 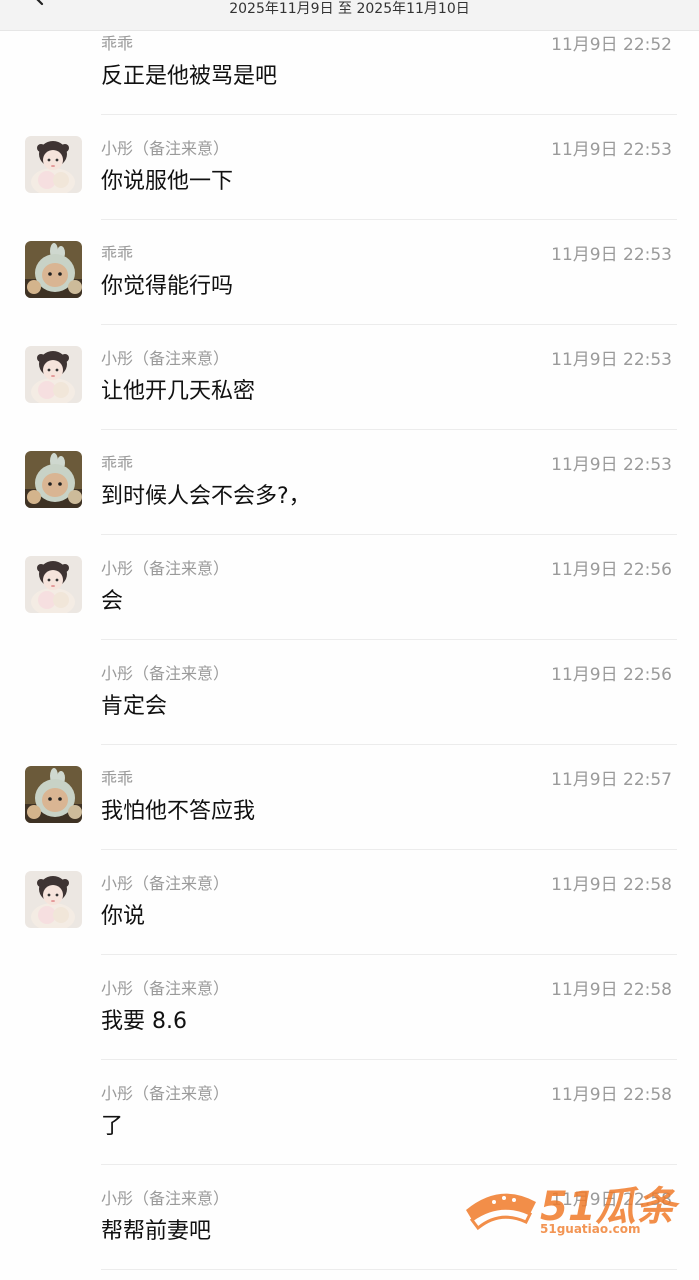 I want to click on message-item: 小彤（备注来意） 11月9日 22:58 你说, so click(x=349, y=902).